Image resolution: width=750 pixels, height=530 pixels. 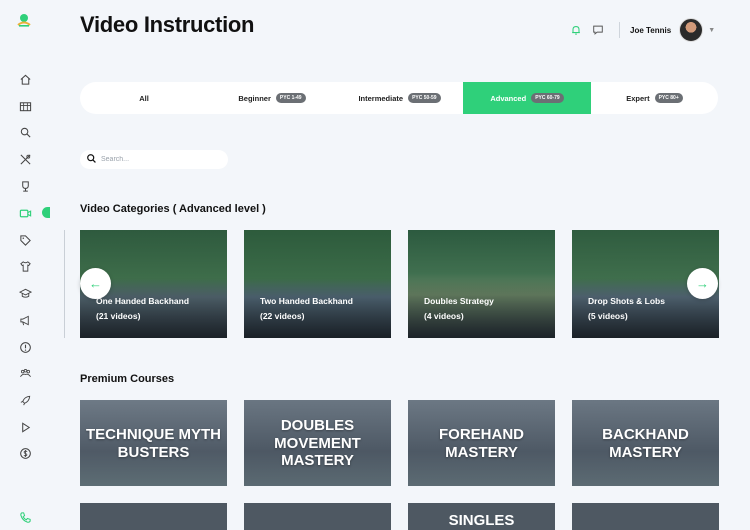 What do you see at coordinates (608, 316) in the screenshot?
I see `category-count: (5 videos)` at bounding box center [608, 316].